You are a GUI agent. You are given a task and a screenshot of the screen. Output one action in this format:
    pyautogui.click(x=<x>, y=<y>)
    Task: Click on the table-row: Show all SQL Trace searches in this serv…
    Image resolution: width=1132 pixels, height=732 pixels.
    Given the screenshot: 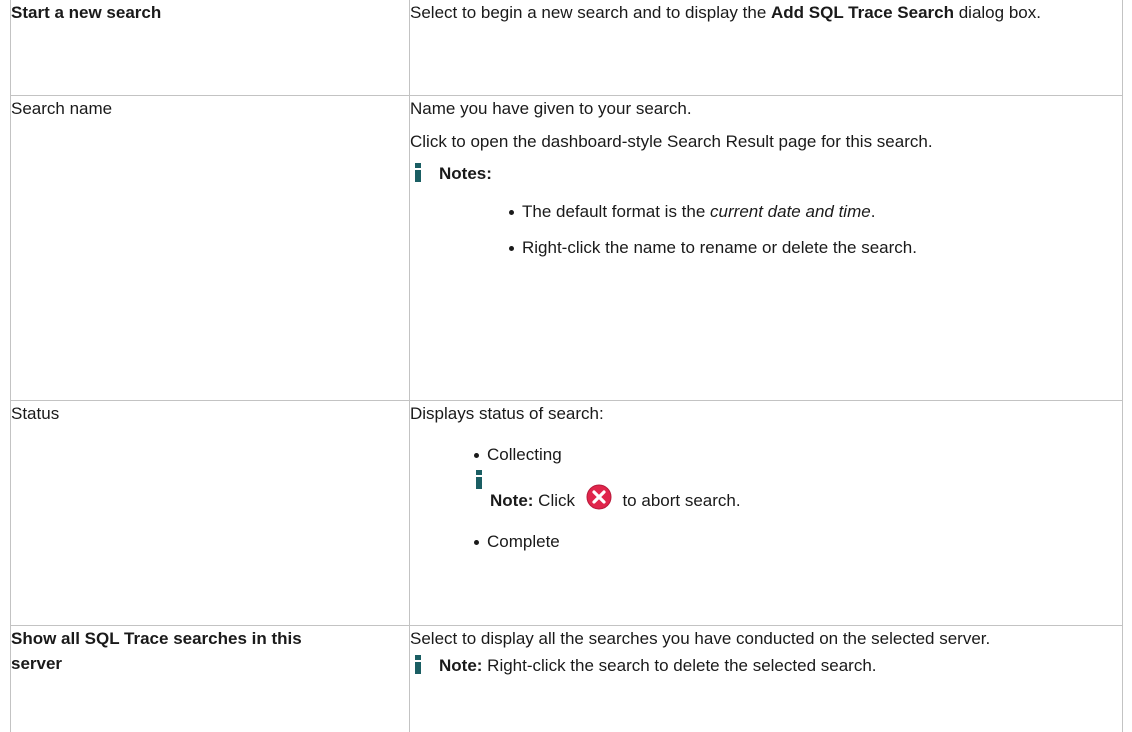 What is the action you would take?
    pyautogui.click(x=566, y=678)
    